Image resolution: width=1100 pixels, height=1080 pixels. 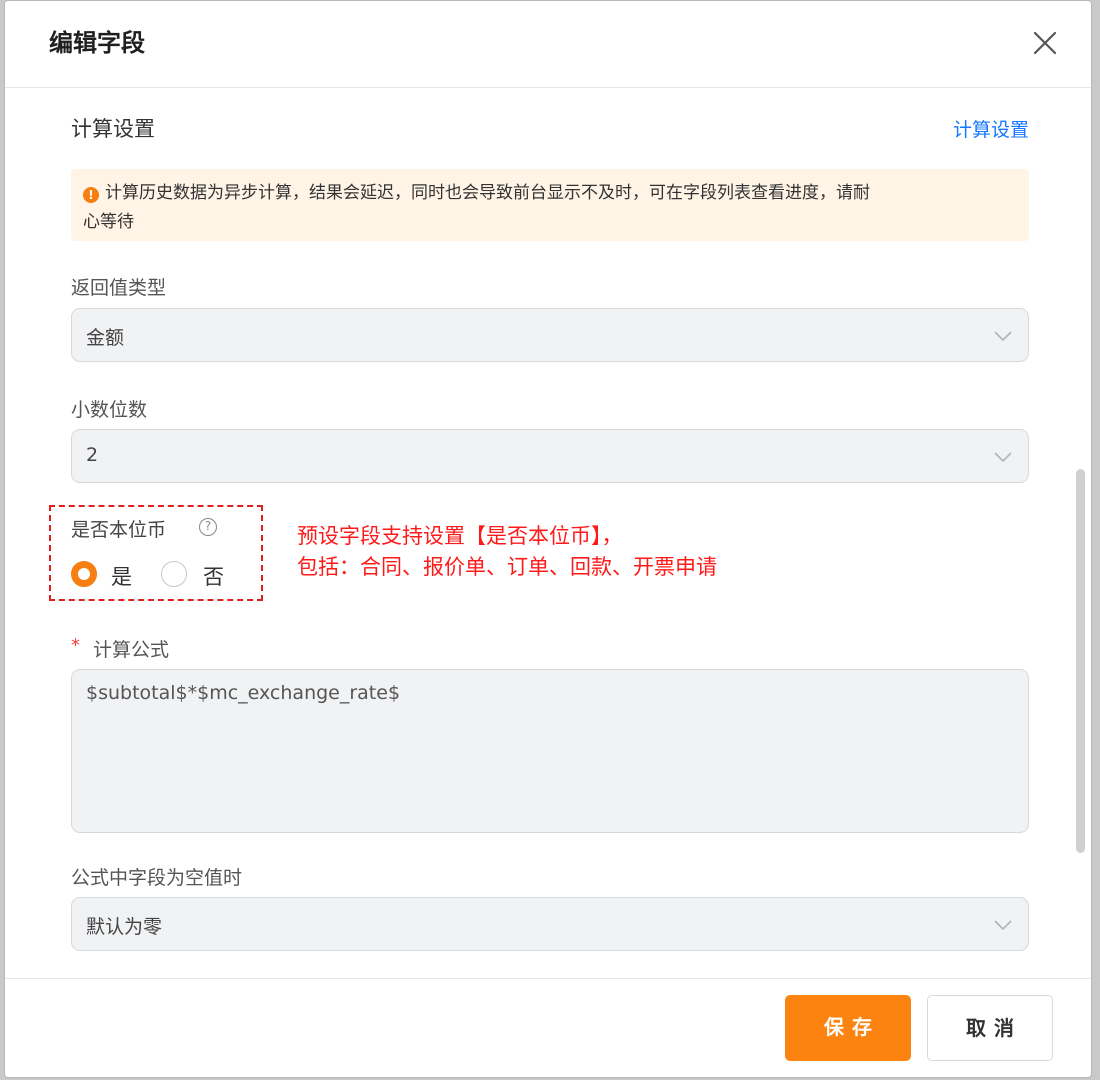 What do you see at coordinates (243, 693) in the screenshot?
I see `formula-value: $subtotal$*$mc_exchange_rate$` at bounding box center [243, 693].